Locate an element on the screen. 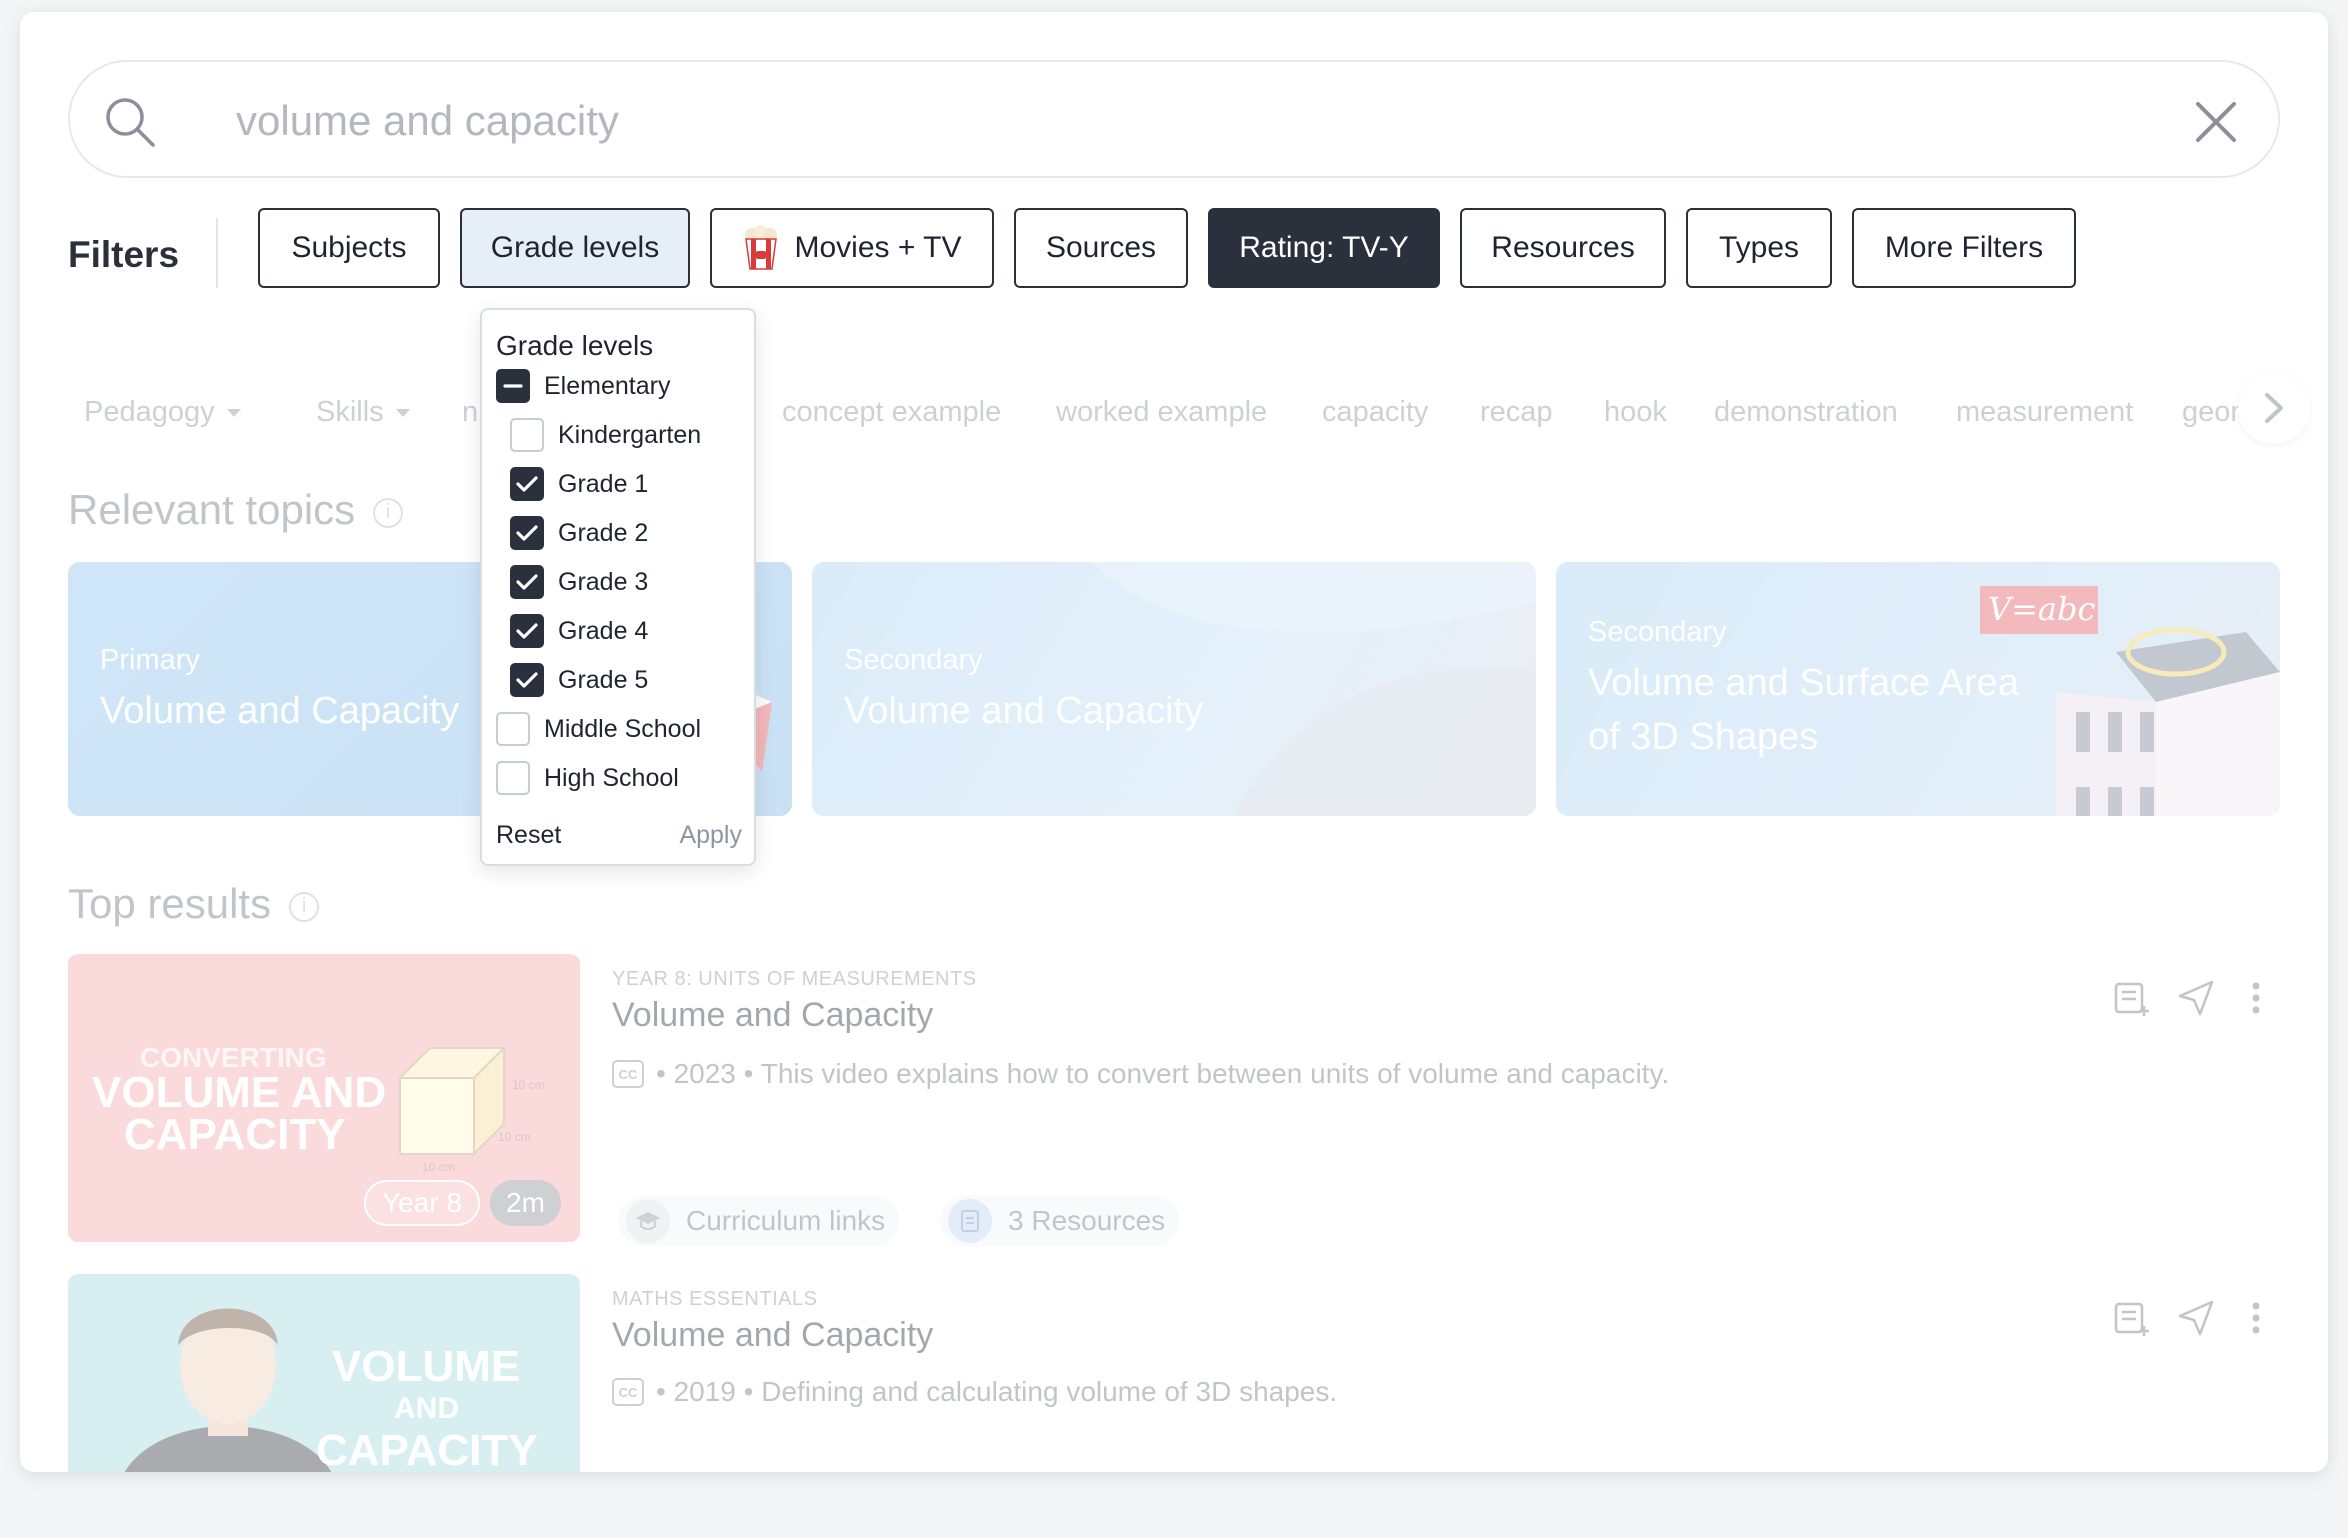  search-input: volume and capacity is located at coordinates (427, 121).